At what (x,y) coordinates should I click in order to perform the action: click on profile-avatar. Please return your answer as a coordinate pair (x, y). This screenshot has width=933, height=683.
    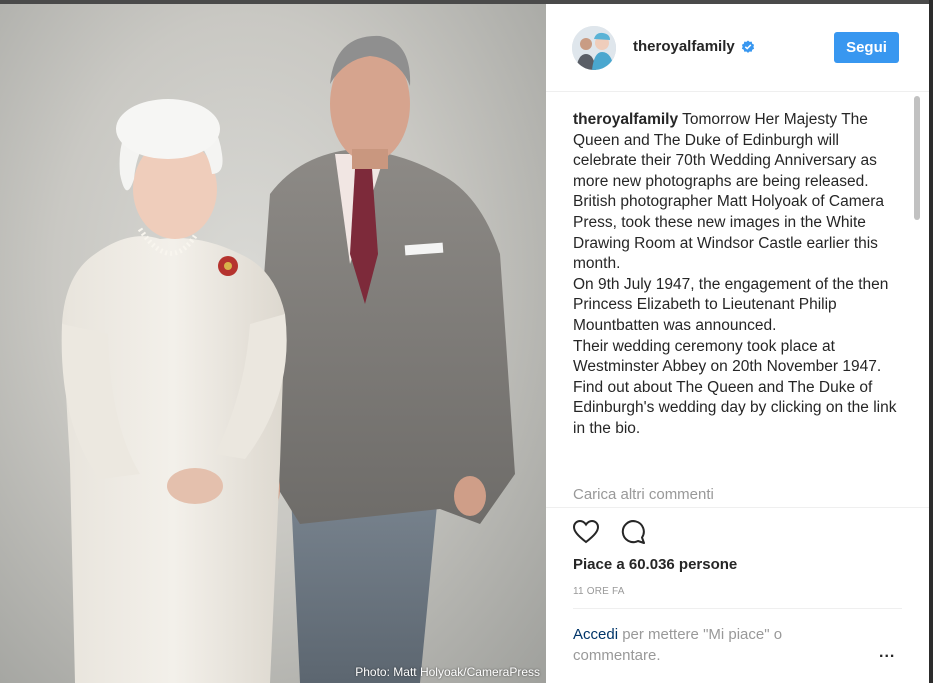
    Looking at the image, I should click on (594, 48).